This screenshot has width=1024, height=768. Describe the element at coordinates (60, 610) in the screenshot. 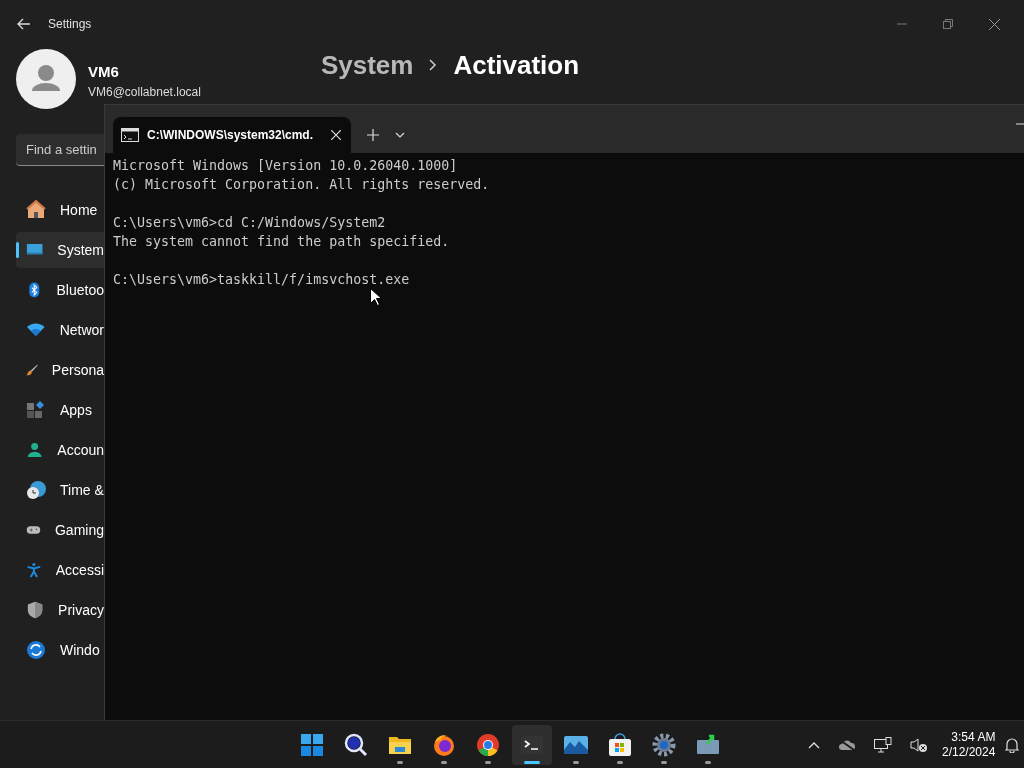

I see `nav-item: Privacy` at that location.